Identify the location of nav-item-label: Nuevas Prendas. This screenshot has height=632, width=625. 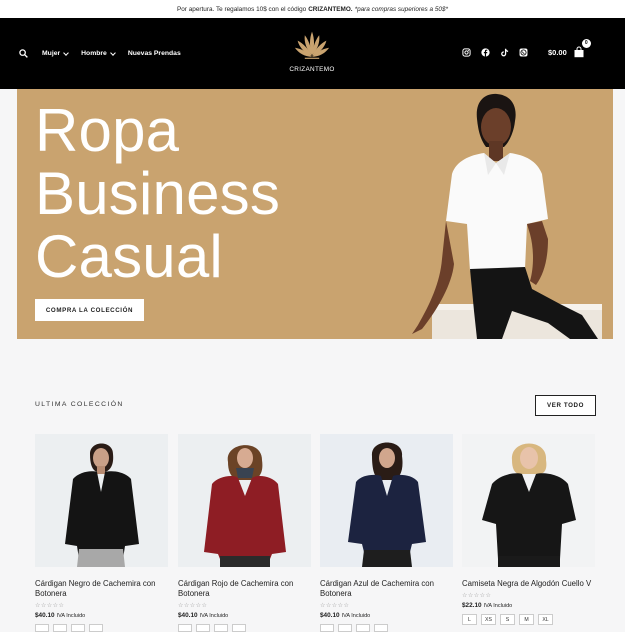
(154, 53).